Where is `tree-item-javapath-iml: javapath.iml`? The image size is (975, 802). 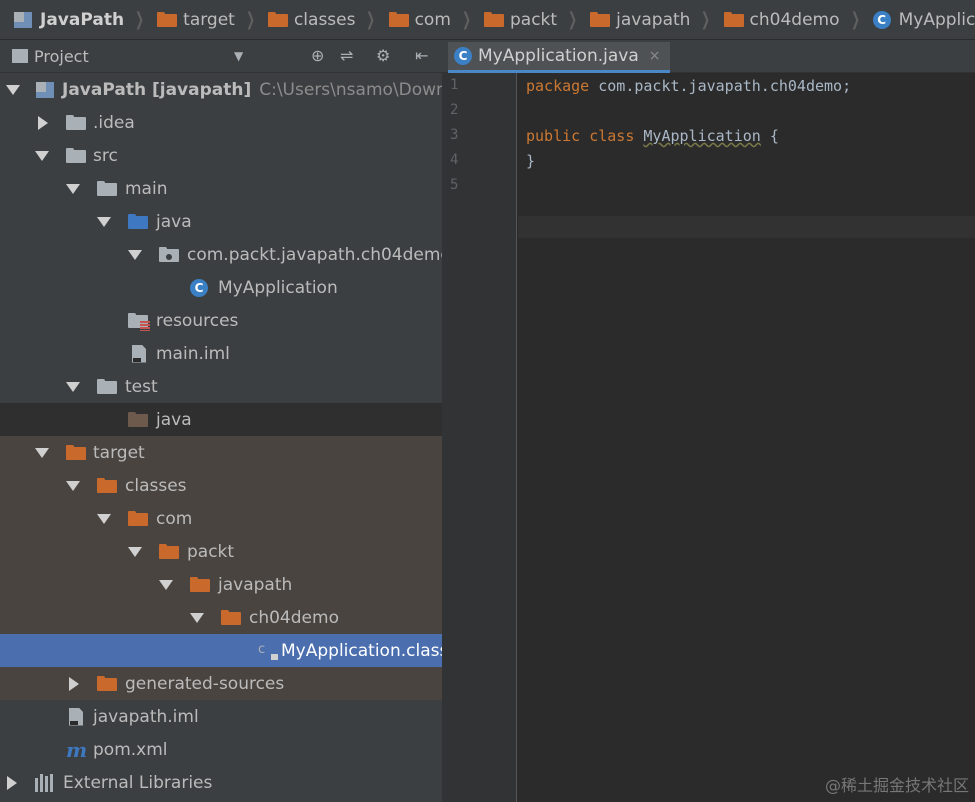
tree-item-javapath-iml: javapath.iml is located at coordinates (221, 716).